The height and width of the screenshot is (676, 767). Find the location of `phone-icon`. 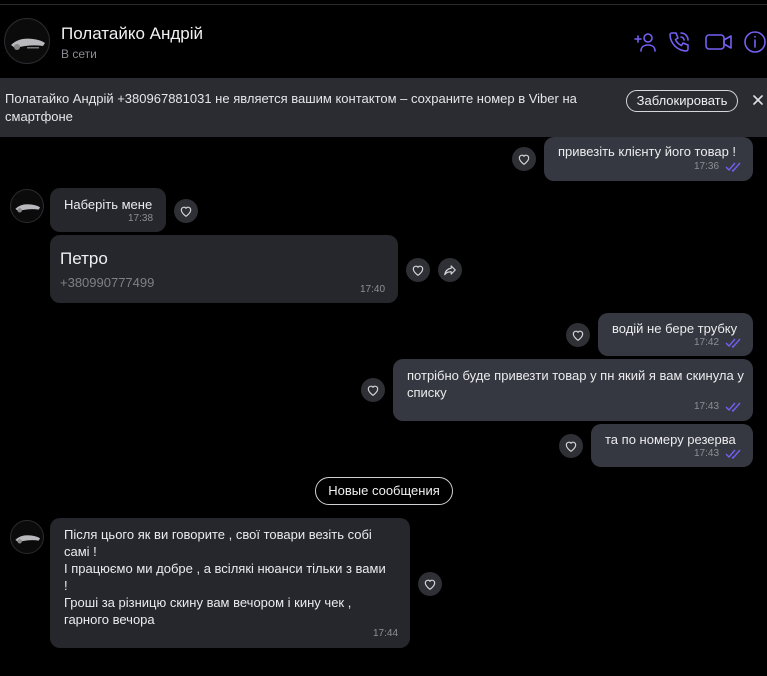

phone-icon is located at coordinates (679, 42).